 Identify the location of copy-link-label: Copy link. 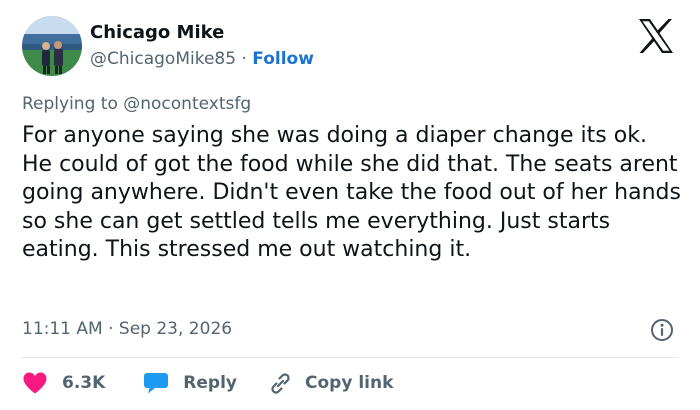
(349, 383).